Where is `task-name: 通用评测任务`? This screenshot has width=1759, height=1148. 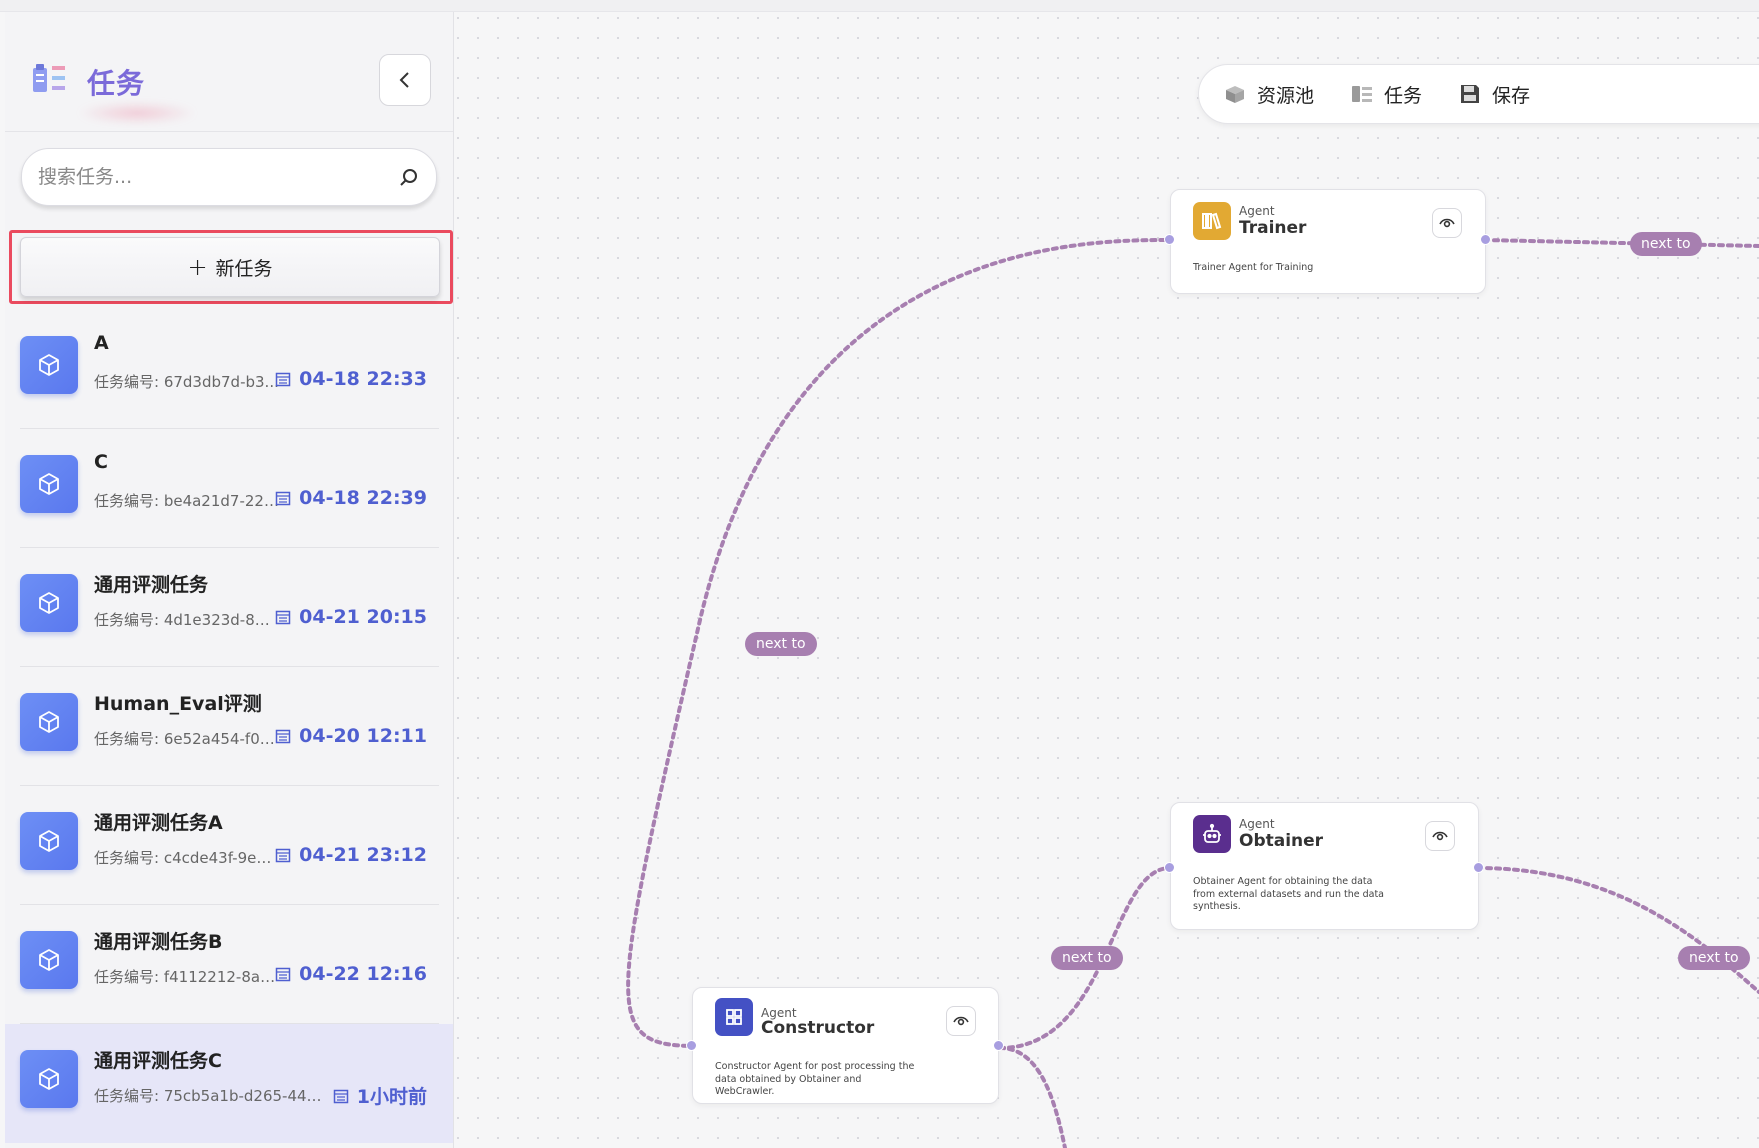
task-name: 通用评测任务 is located at coordinates (151, 585).